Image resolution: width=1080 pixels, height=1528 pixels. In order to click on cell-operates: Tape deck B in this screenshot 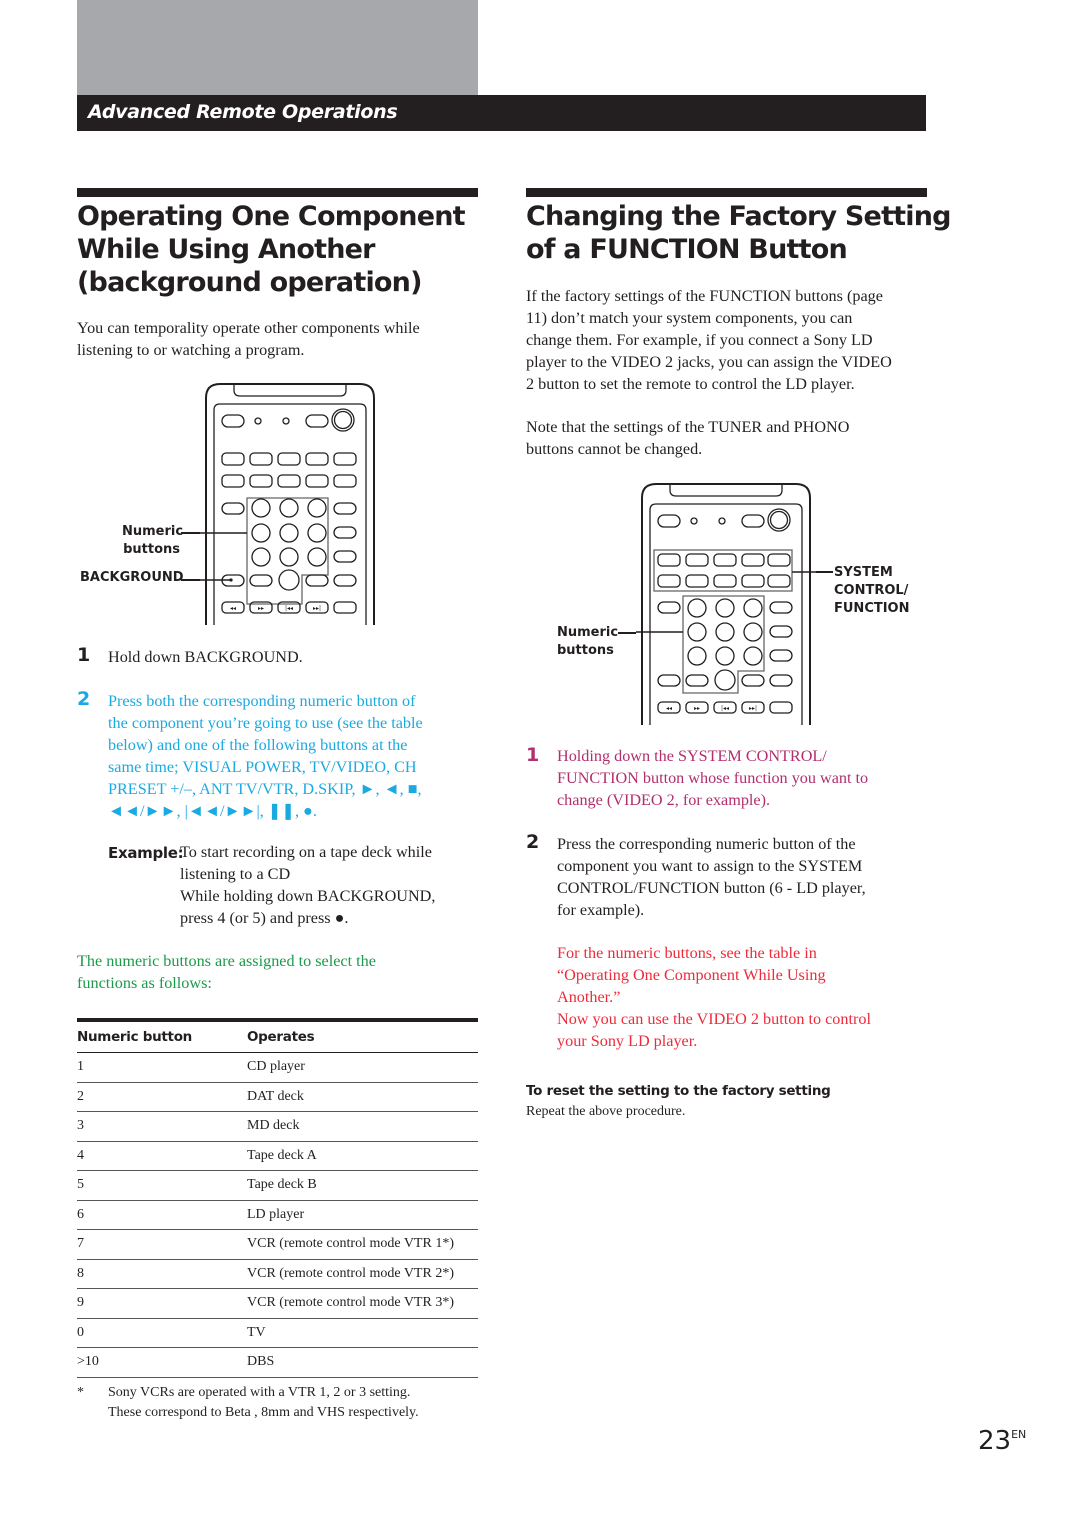, I will do `click(362, 1185)`.